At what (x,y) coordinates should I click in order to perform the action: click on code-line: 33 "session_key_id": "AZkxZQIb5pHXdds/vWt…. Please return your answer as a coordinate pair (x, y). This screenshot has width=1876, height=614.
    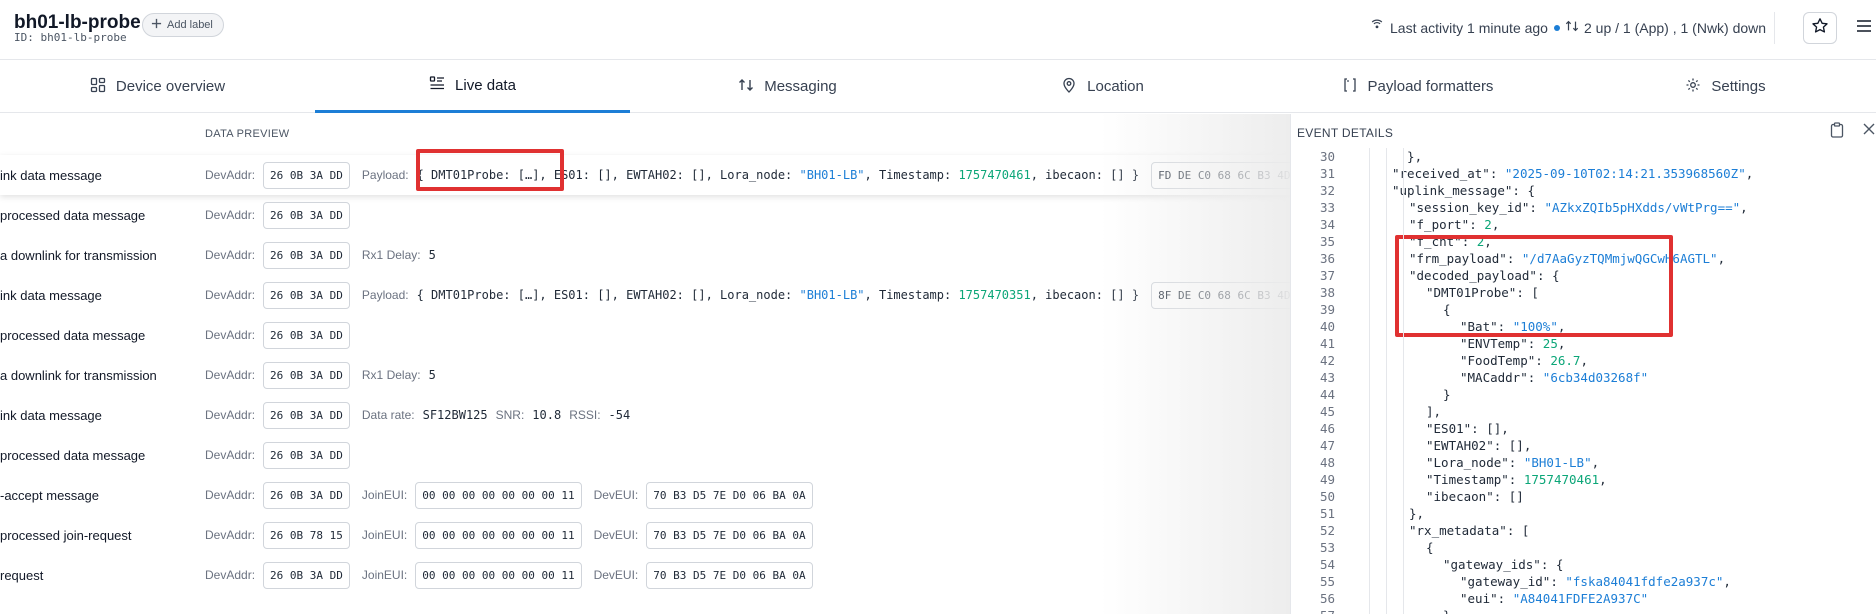
    Looking at the image, I should click on (1583, 207).